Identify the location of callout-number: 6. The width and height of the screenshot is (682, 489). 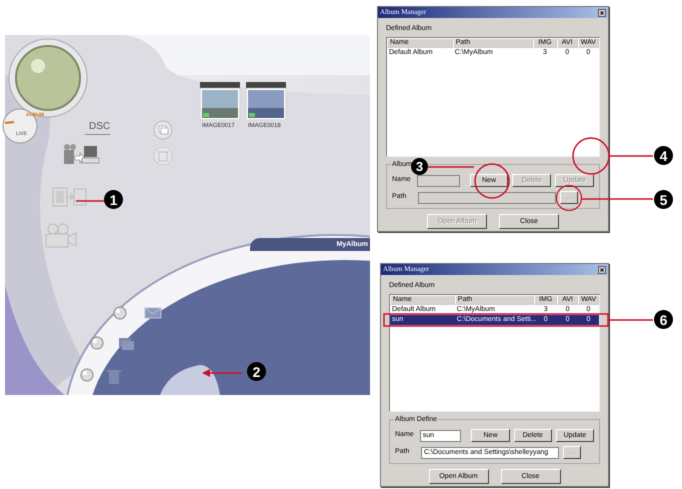
(663, 319).